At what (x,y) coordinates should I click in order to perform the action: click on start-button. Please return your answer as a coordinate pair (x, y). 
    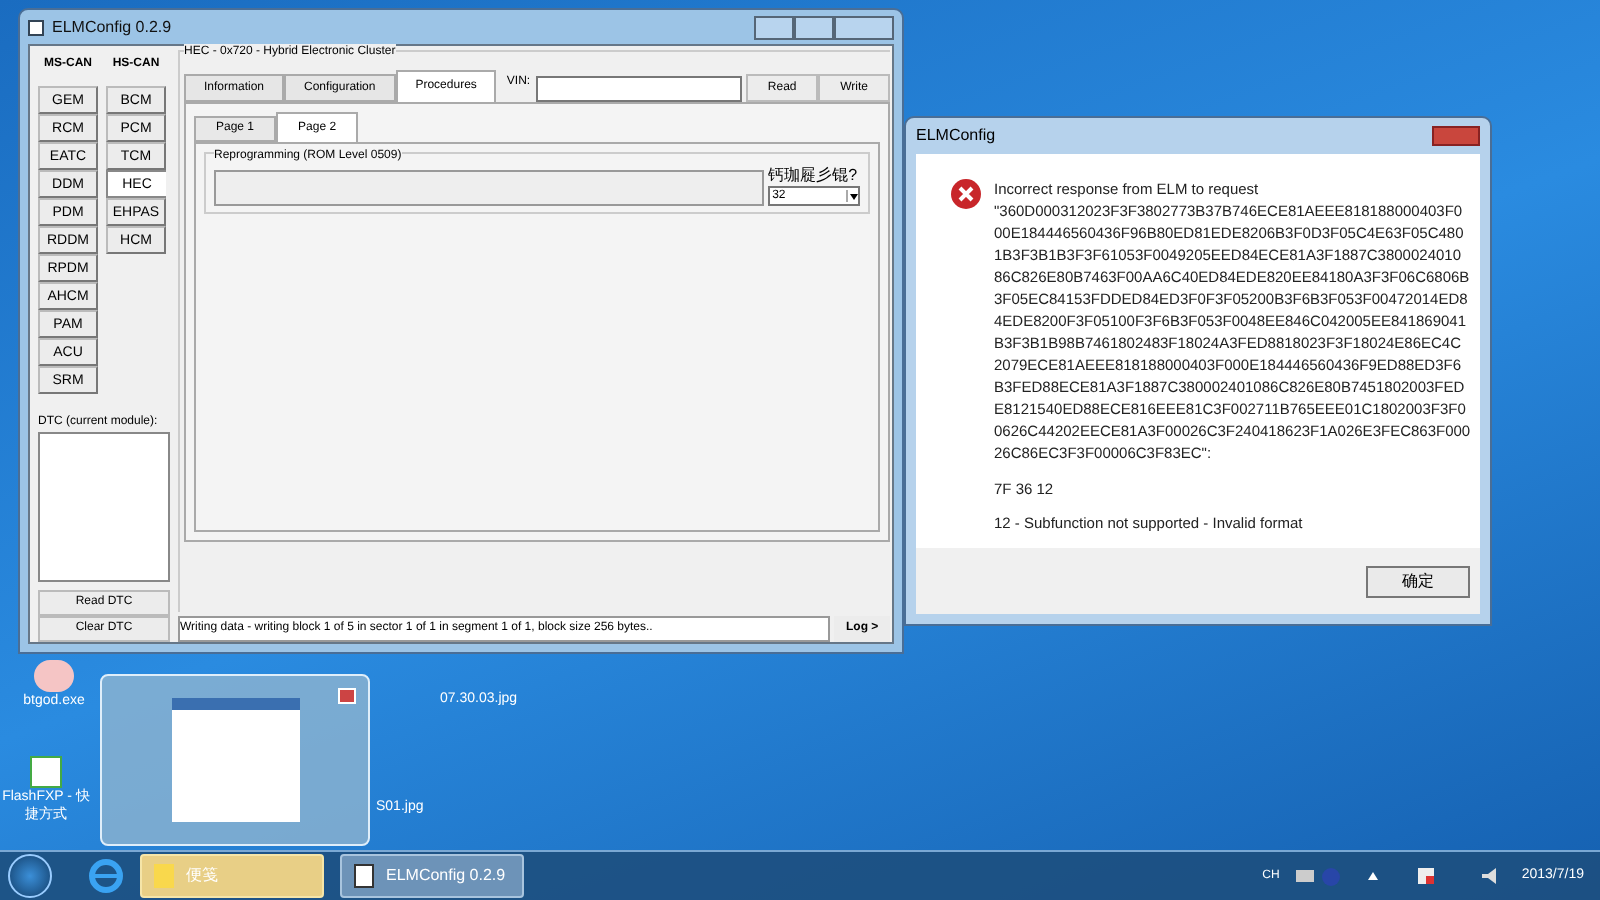
    Looking at the image, I should click on (30, 876).